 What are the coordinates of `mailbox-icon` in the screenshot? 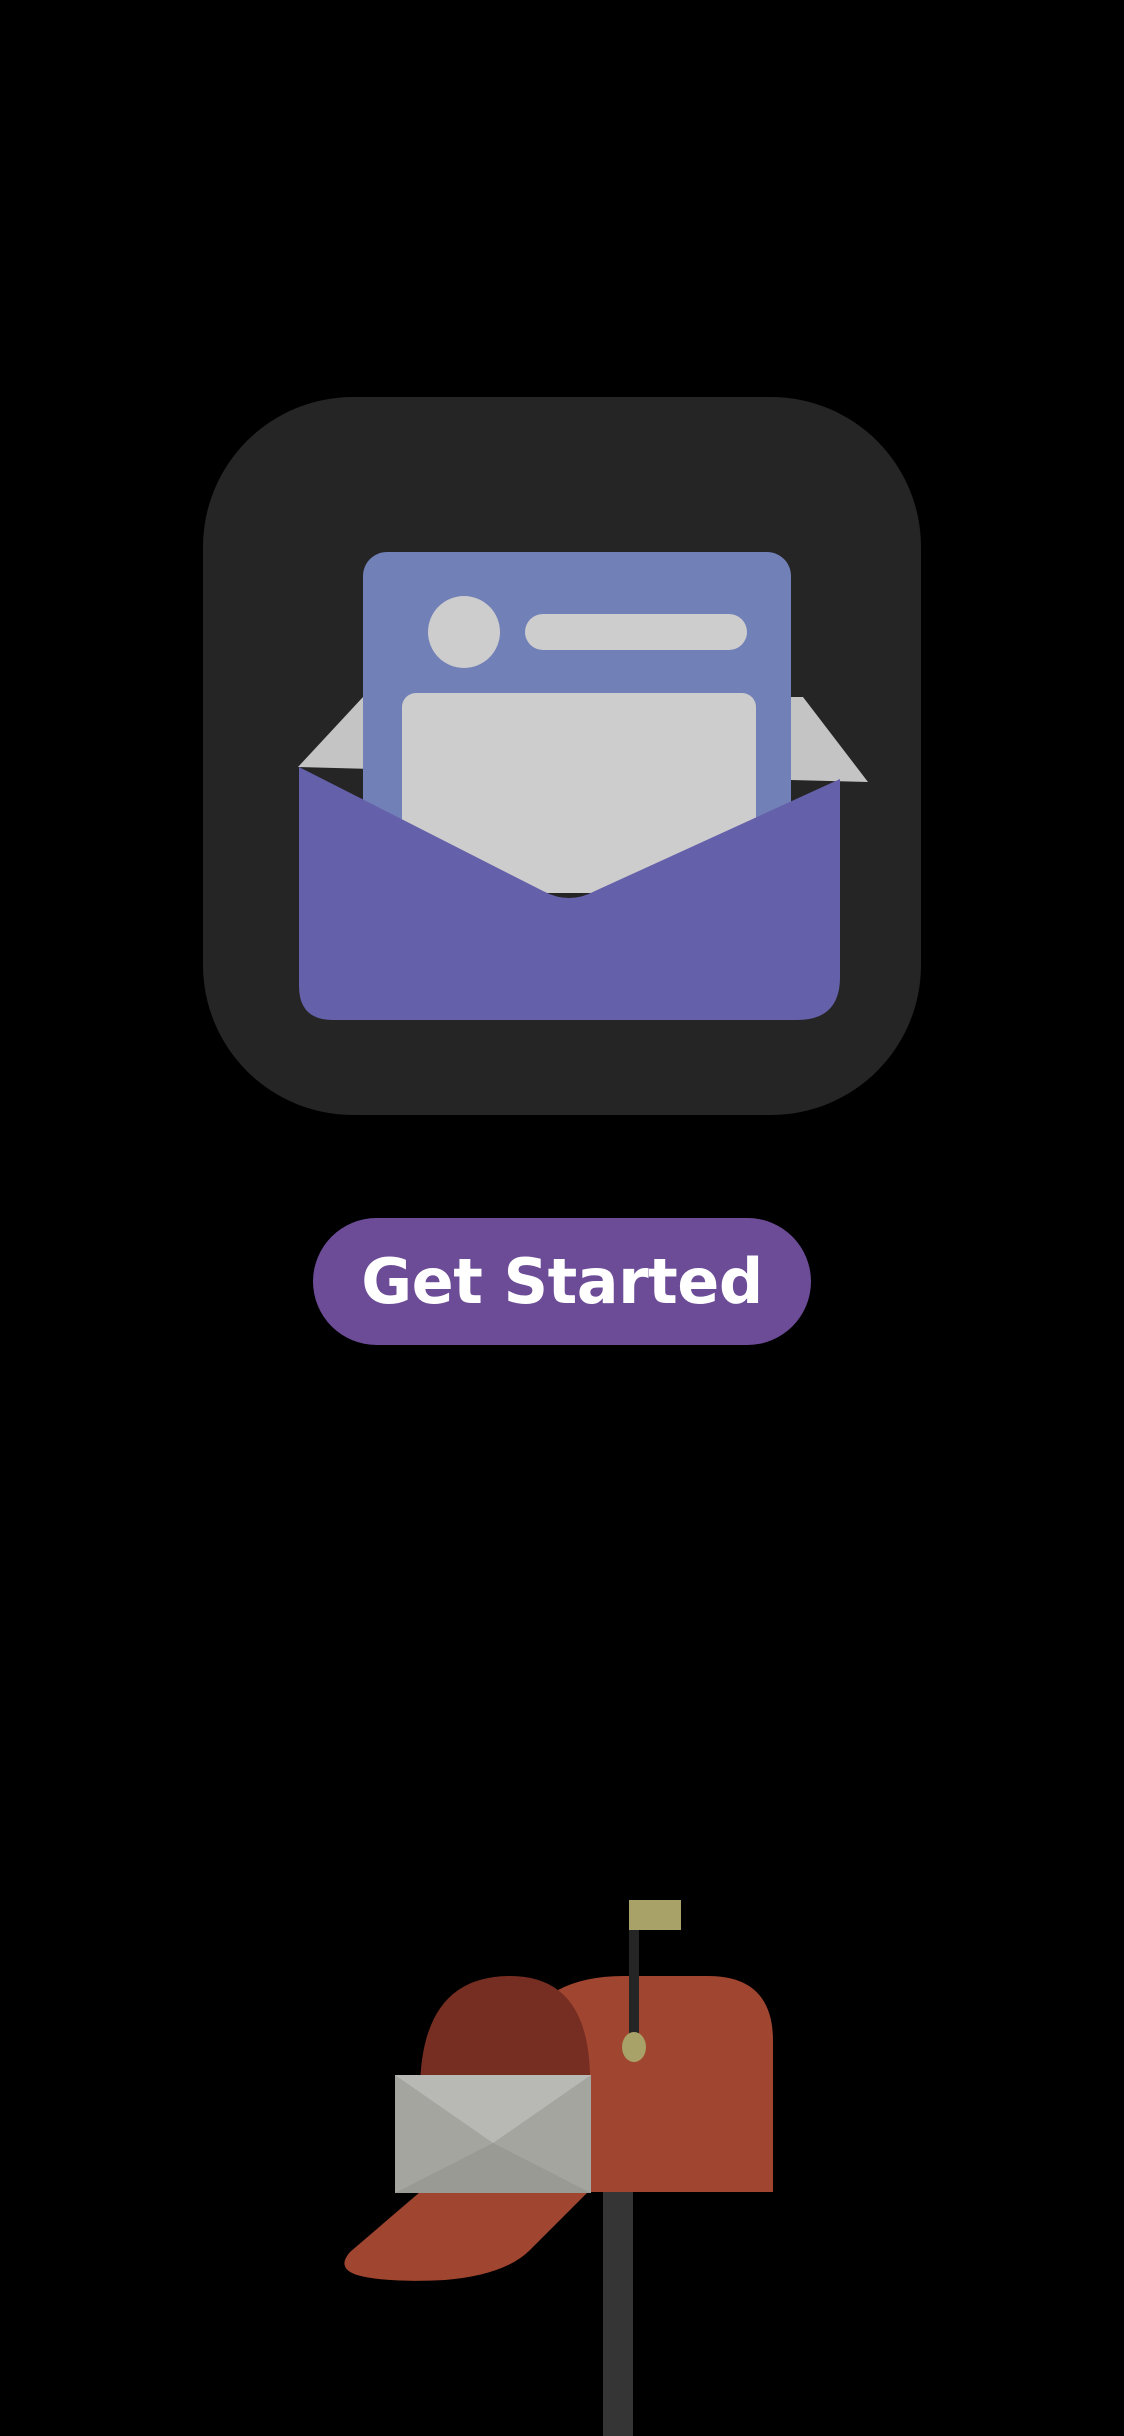 It's located at (558, 2168).